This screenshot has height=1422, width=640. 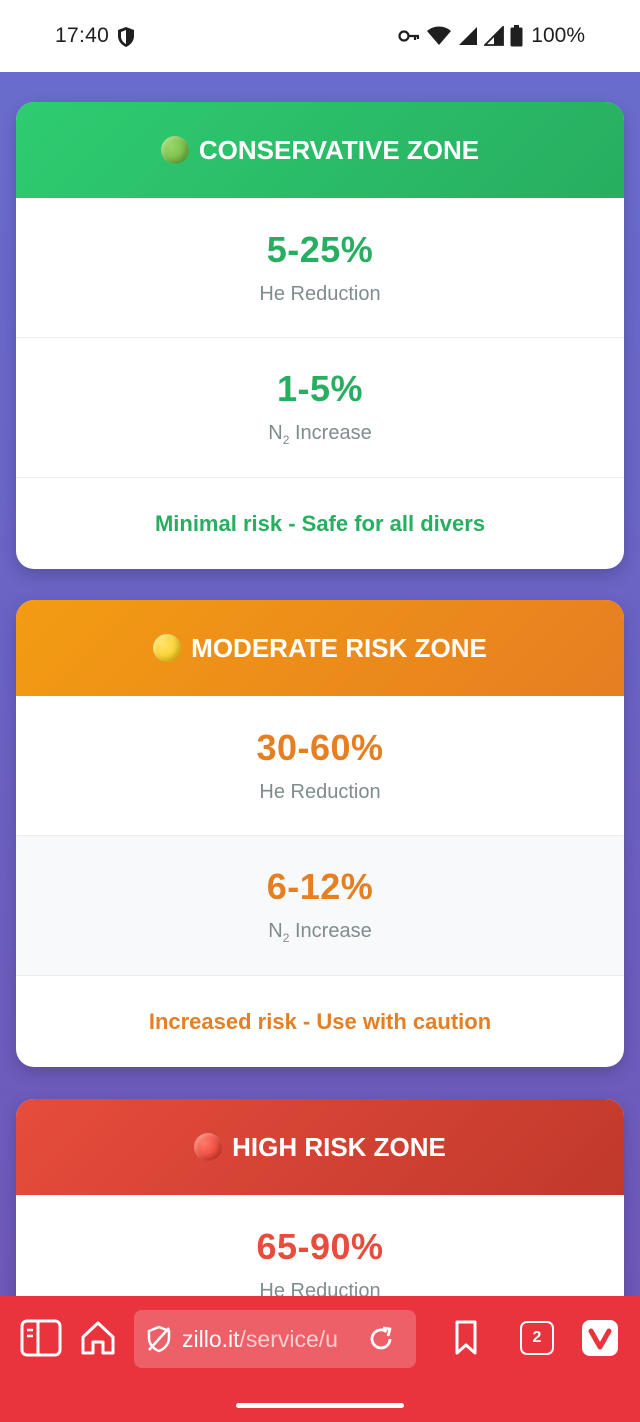 I want to click on status-icons: 100%, so click(x=491, y=36).